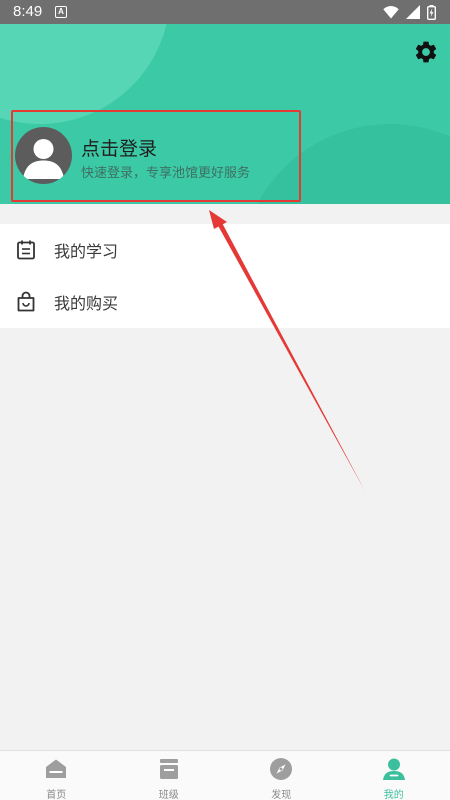 Image resolution: width=450 pixels, height=800 pixels. I want to click on login-title: 点击登录, so click(119, 147).